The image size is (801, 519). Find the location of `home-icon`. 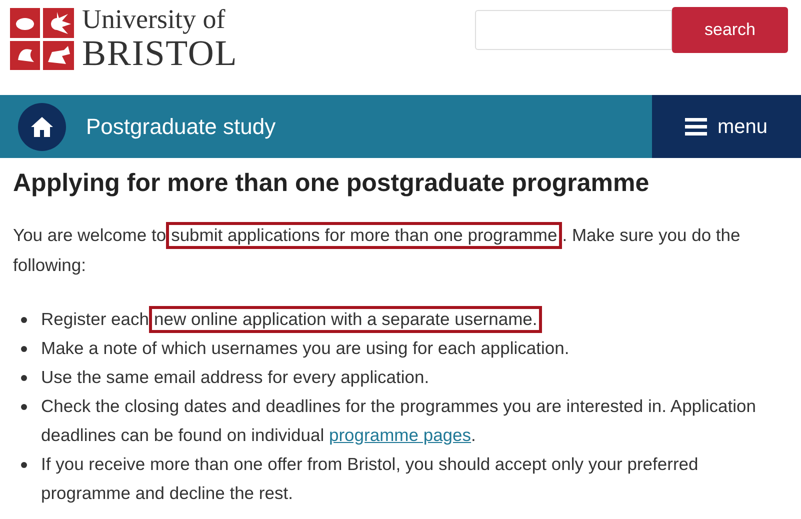

home-icon is located at coordinates (42, 127).